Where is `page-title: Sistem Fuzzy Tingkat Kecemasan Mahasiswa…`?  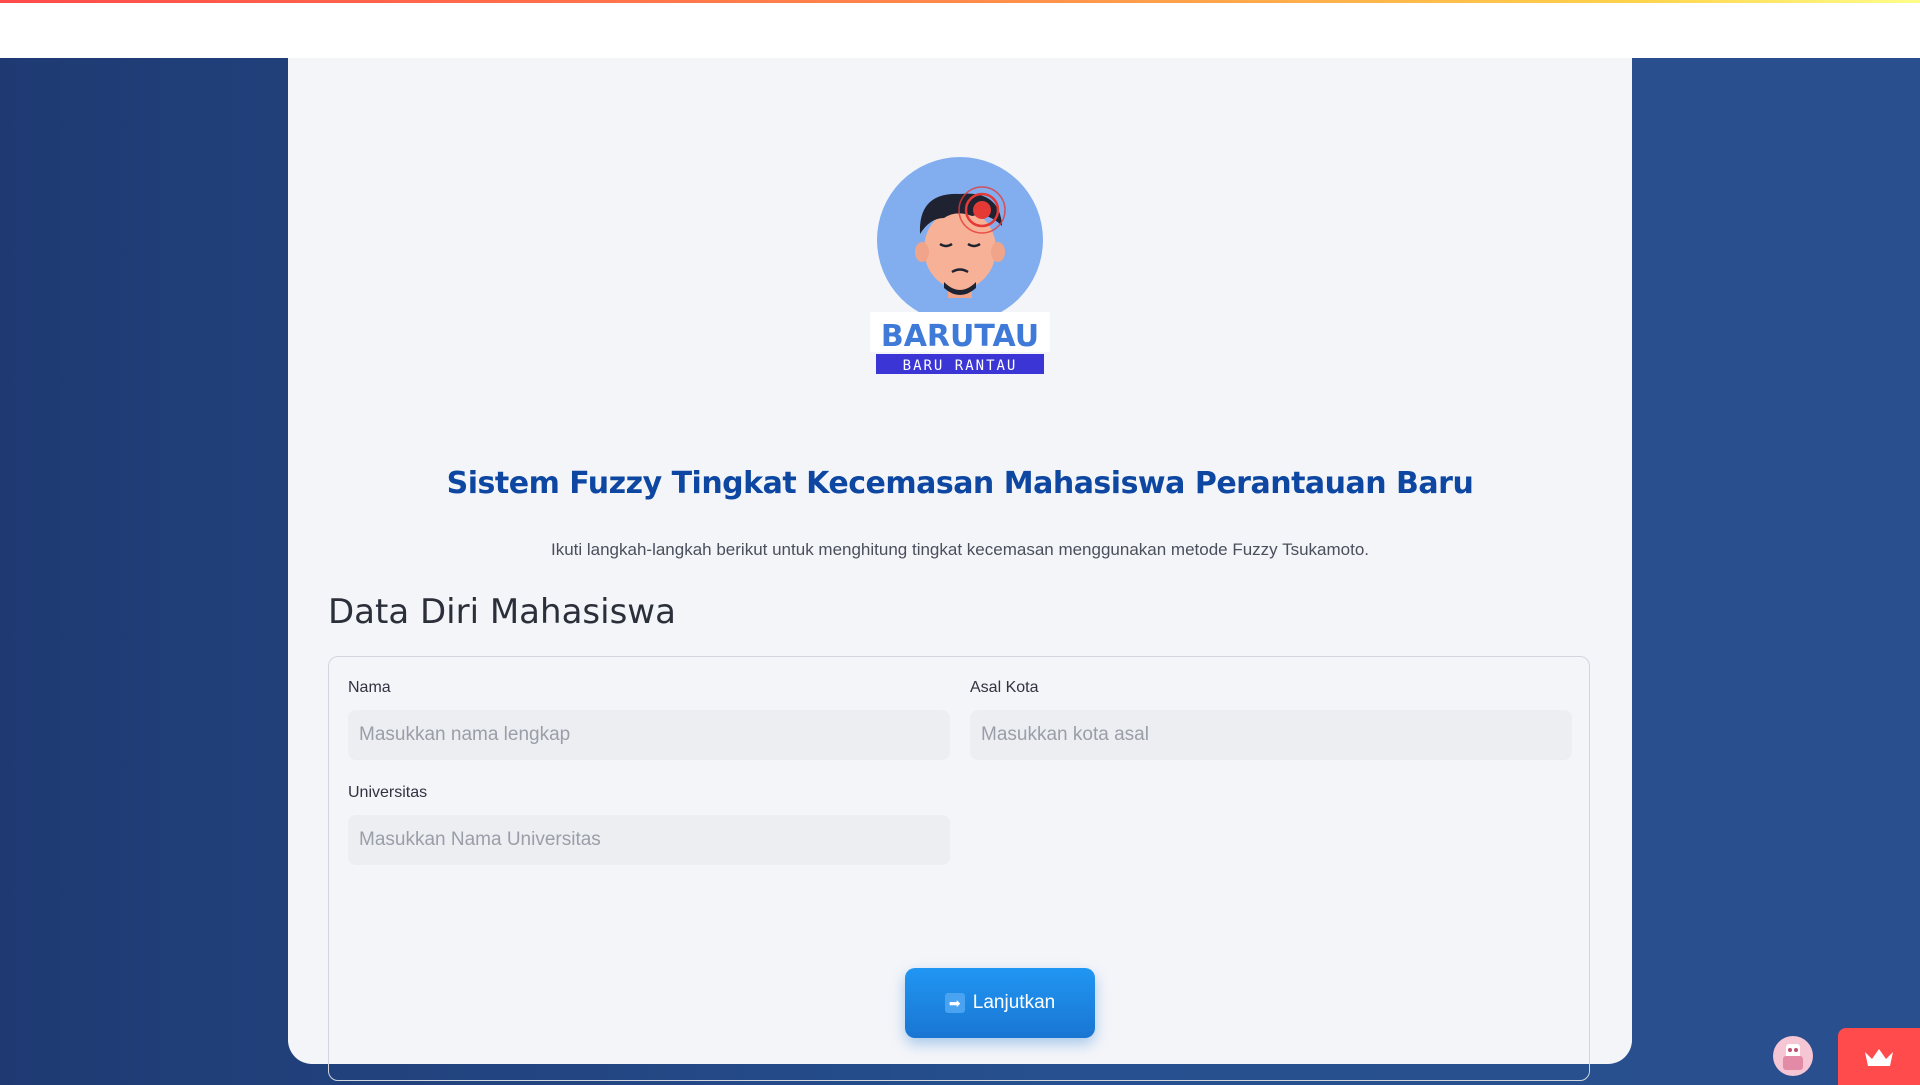 page-title: Sistem Fuzzy Tingkat Kecemasan Mahasiswa… is located at coordinates (960, 483).